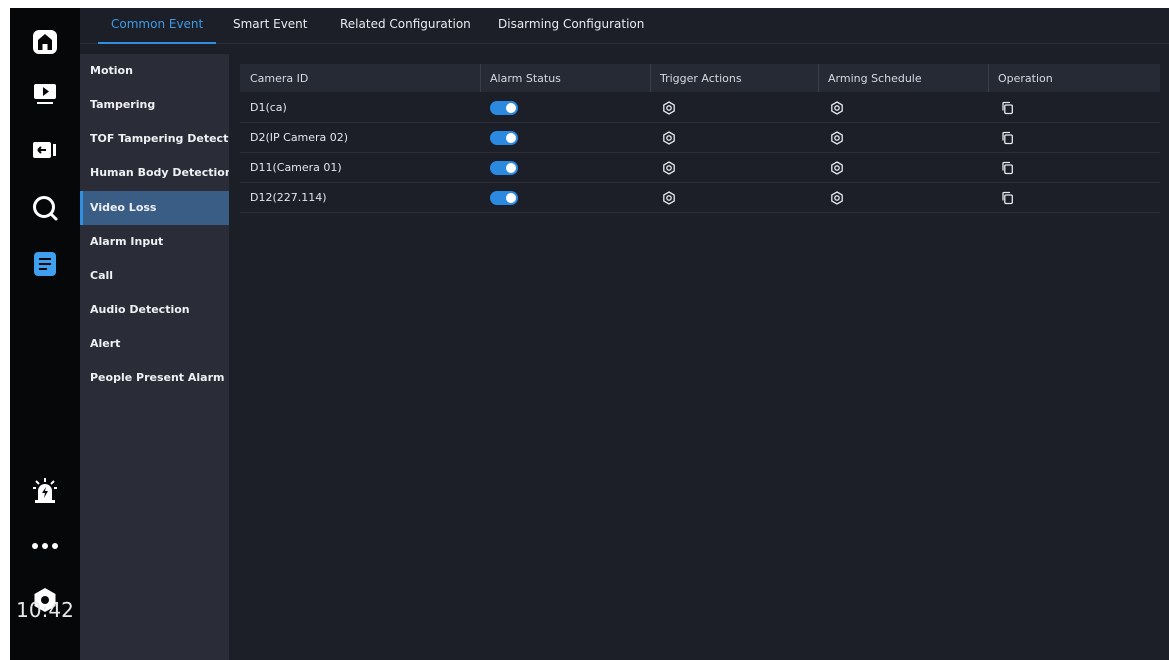 This screenshot has width=1169, height=660. Describe the element at coordinates (45, 334) in the screenshot. I see `icon-rail: 10:42` at that location.